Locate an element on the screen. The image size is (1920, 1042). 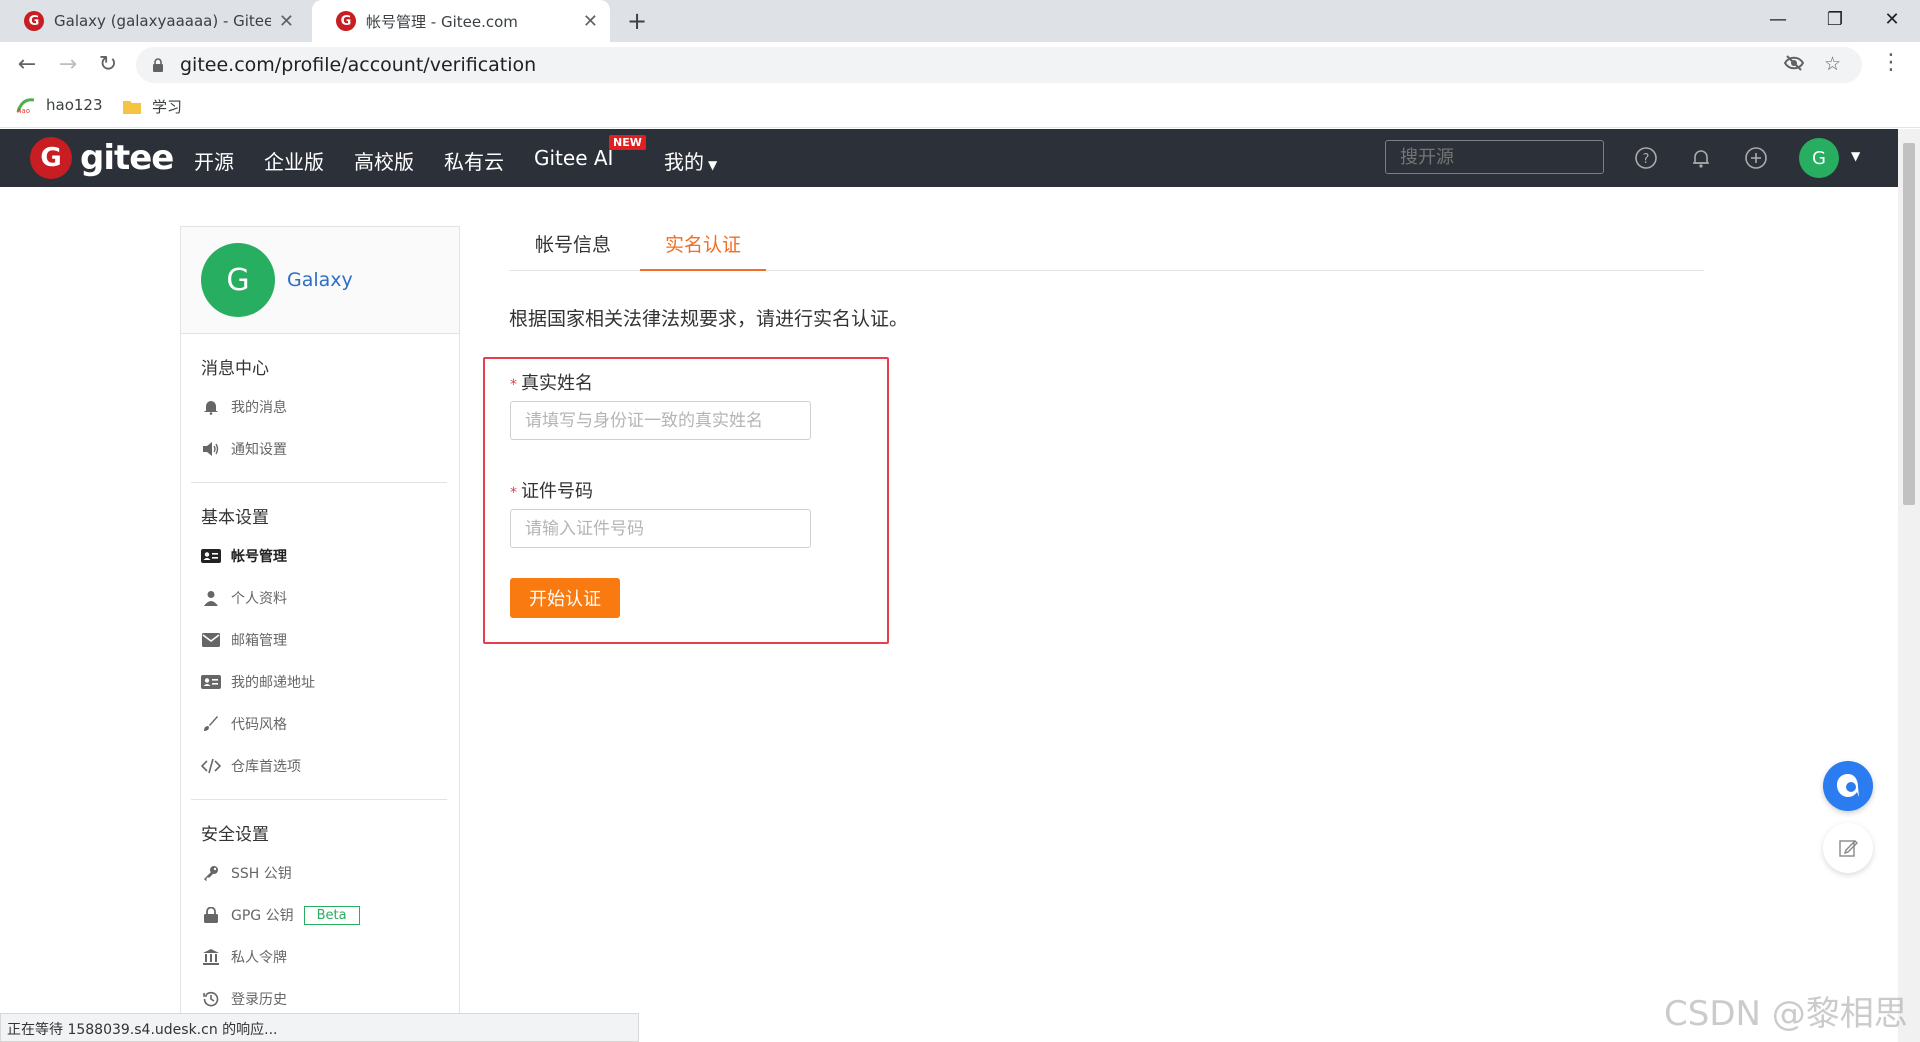
folder-icon is located at coordinates (132, 107).